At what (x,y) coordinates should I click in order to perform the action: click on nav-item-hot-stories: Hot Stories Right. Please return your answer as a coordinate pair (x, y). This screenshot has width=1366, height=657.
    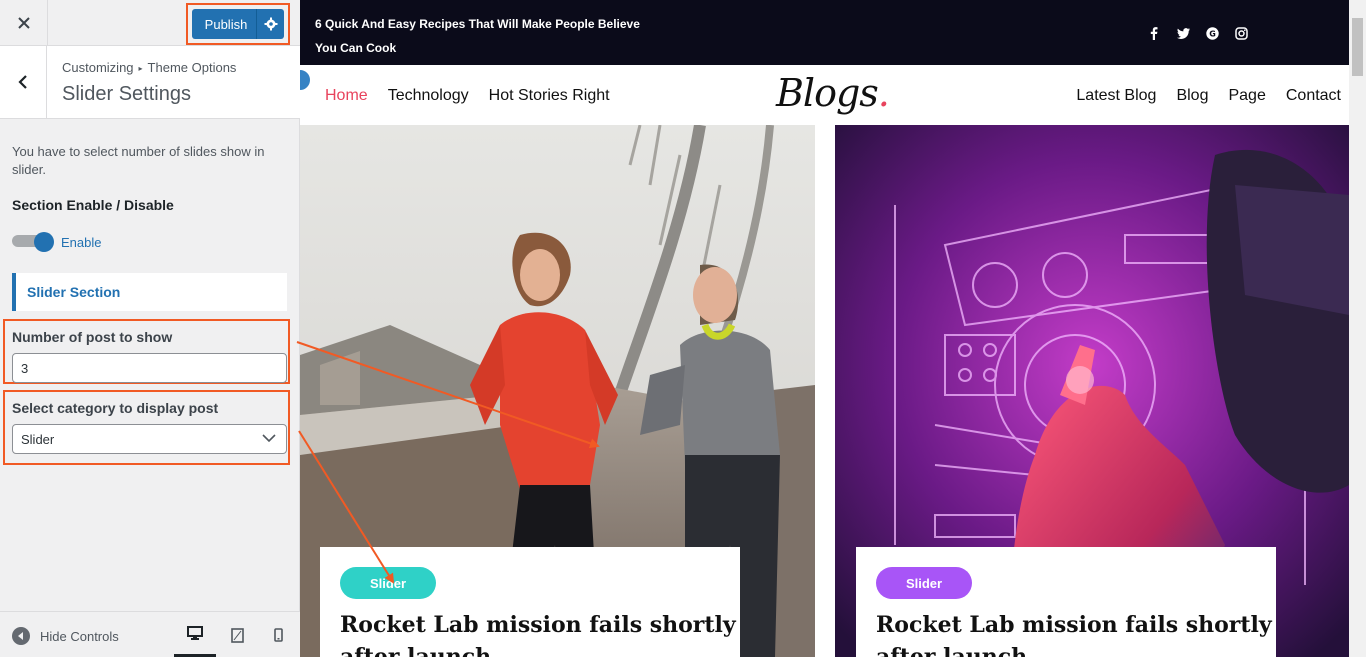
    Looking at the image, I should click on (549, 96).